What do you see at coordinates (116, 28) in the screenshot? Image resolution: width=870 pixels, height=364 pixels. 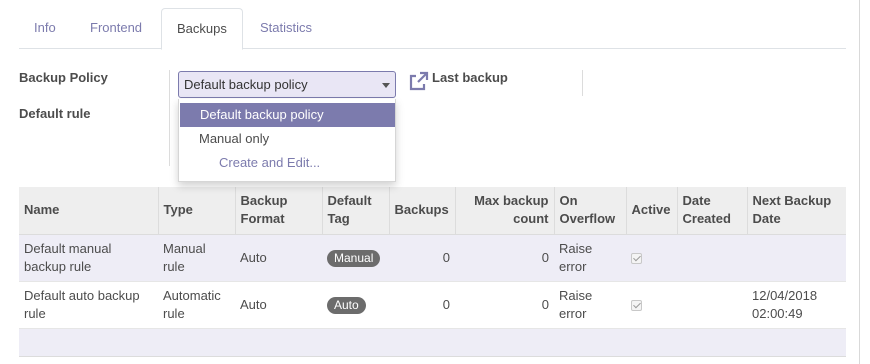 I see `tab-frontend: Frontend` at bounding box center [116, 28].